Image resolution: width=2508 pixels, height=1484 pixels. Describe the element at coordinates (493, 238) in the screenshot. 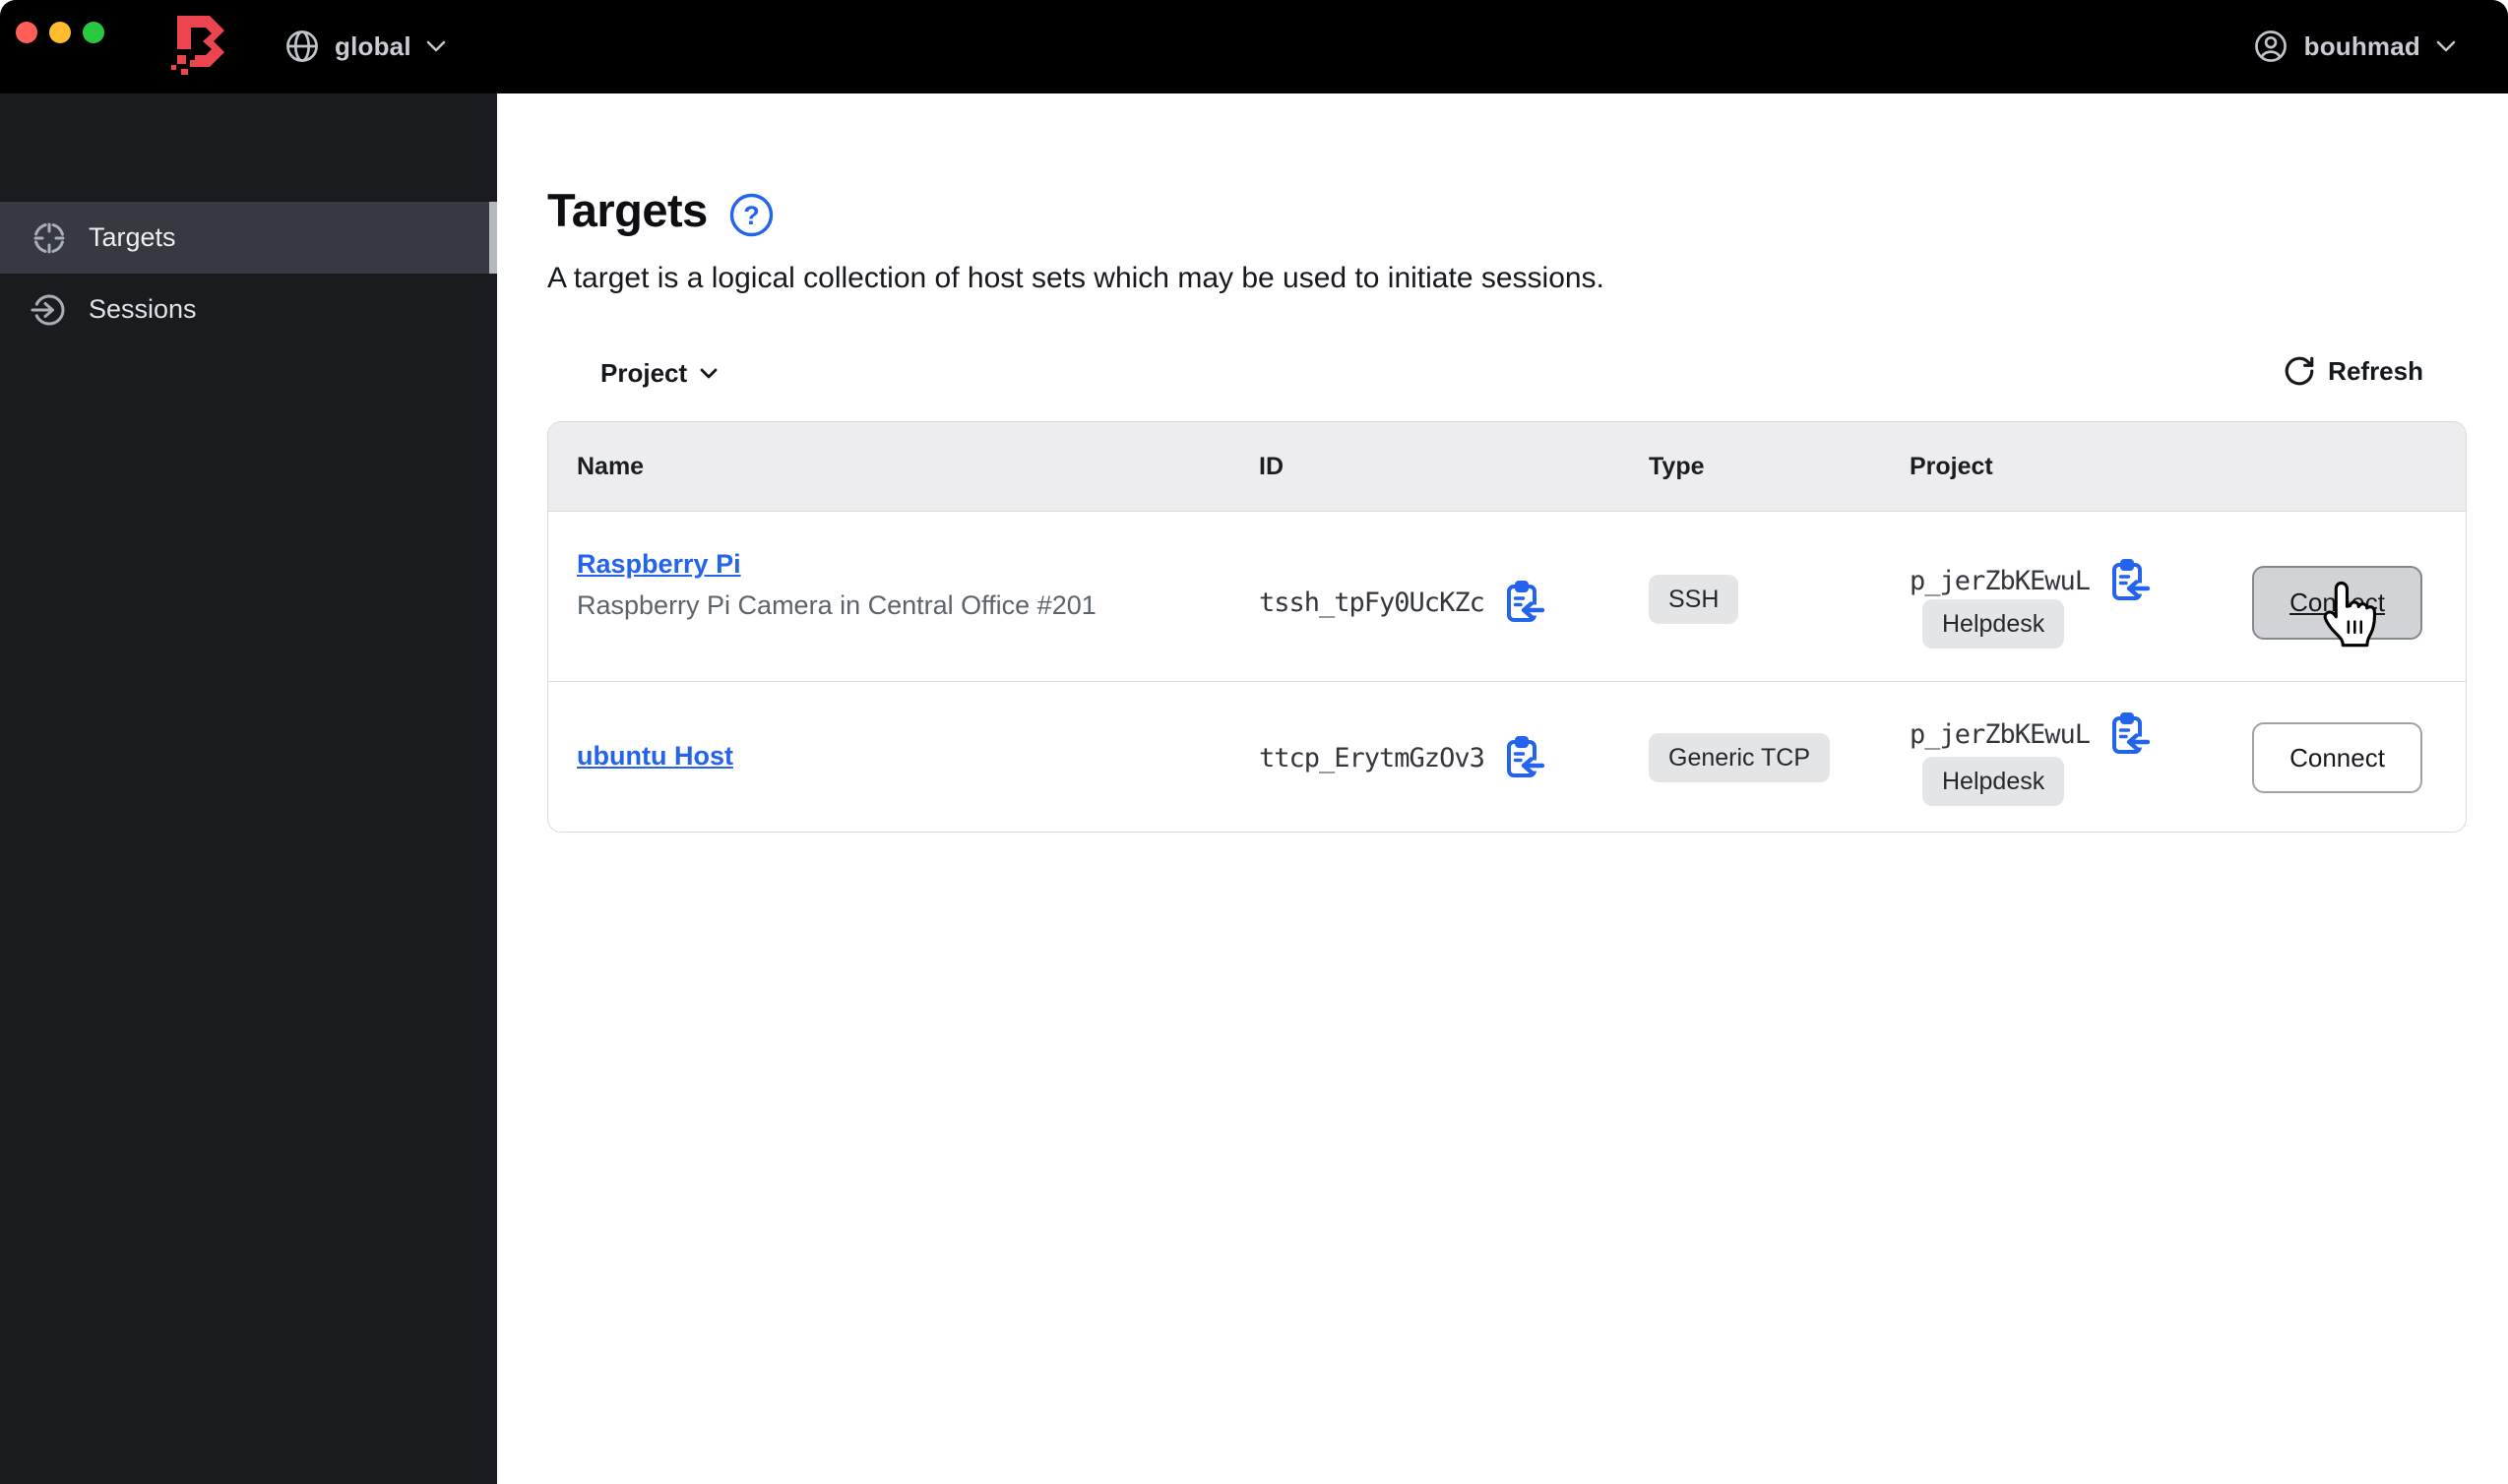

I see `active-item-indicator` at that location.